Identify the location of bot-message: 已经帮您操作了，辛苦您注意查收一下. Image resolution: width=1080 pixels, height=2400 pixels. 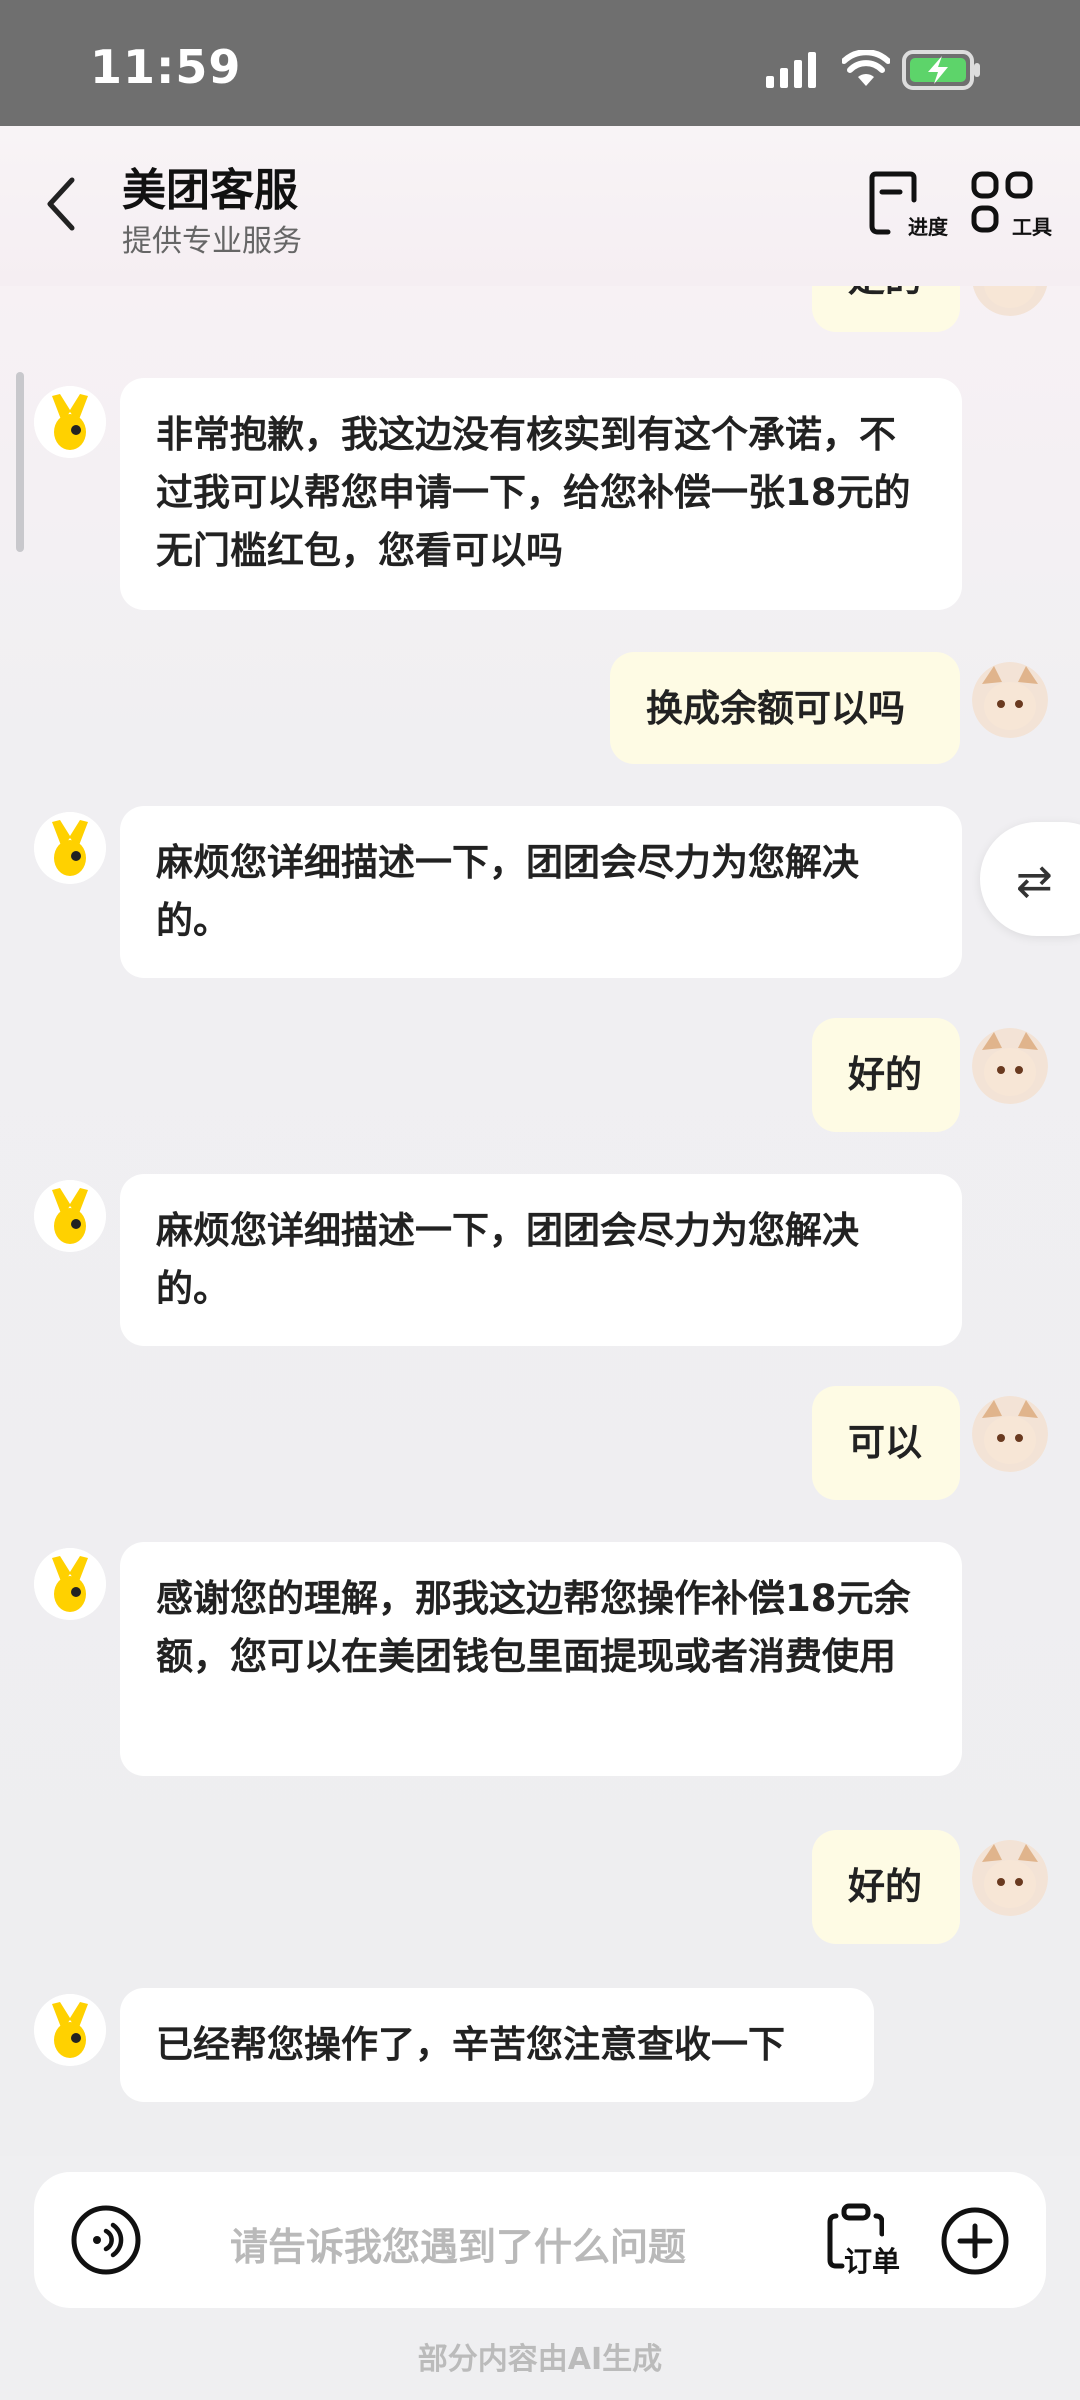
(497, 2045).